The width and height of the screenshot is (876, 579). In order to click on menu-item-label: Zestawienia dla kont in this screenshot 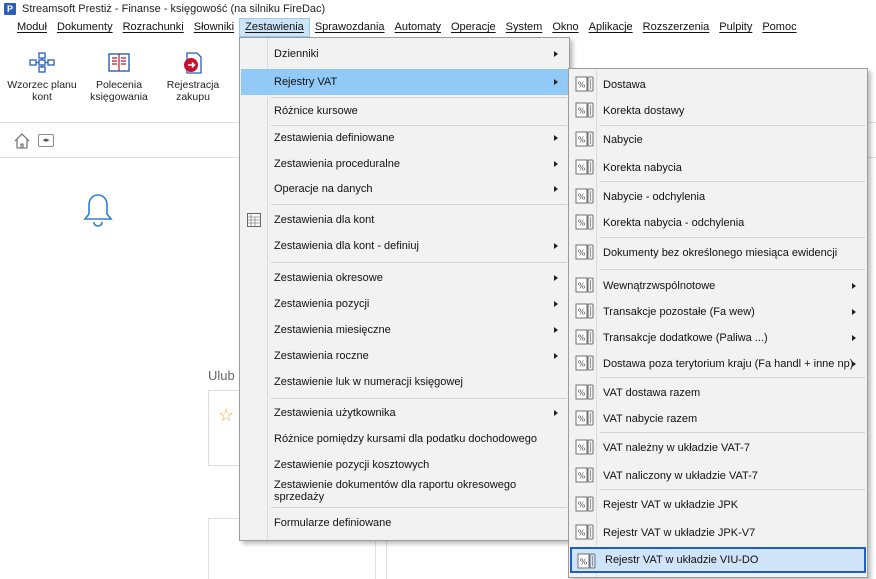, I will do `click(324, 220)`.